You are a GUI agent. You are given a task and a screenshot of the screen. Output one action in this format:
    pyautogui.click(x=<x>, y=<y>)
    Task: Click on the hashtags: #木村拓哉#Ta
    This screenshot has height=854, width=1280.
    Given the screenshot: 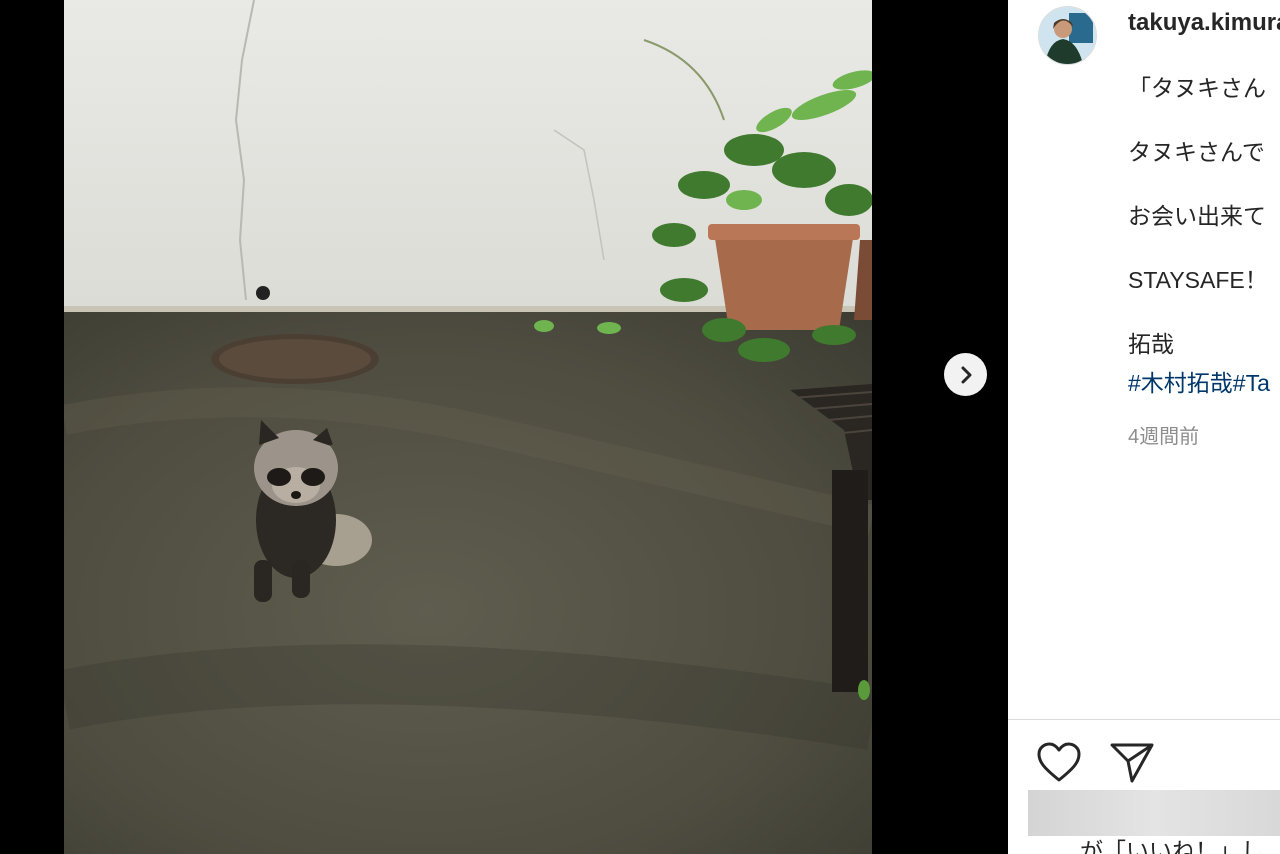 What is the action you would take?
    pyautogui.click(x=1199, y=381)
    